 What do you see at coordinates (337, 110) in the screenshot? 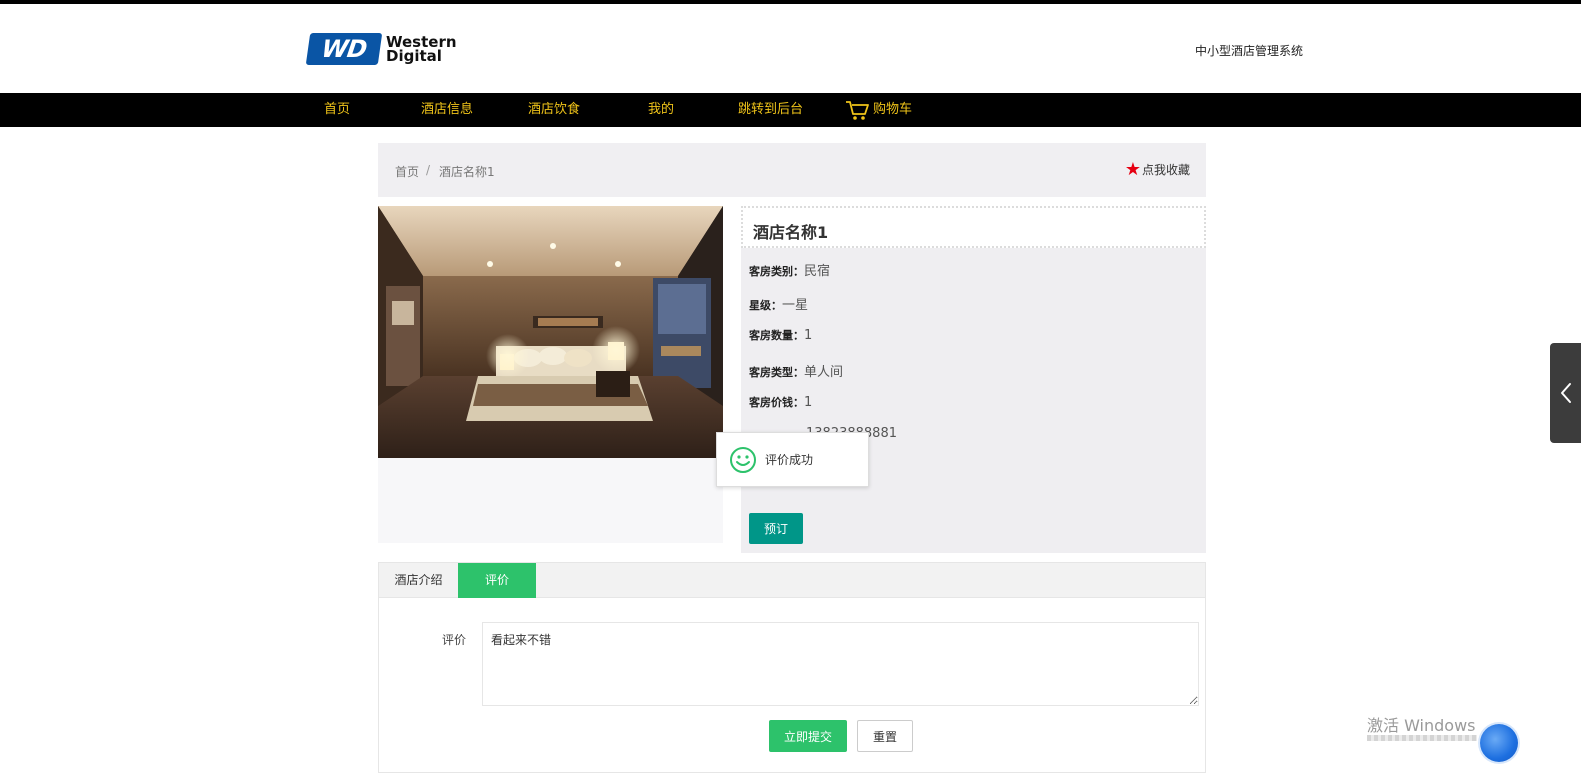
I see `nav-home: 首页` at bounding box center [337, 110].